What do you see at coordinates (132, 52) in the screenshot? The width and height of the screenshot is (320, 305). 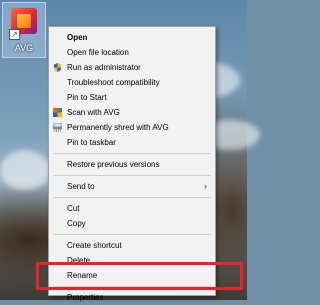 I see `menu-item-open-file-location: Open file location` at bounding box center [132, 52].